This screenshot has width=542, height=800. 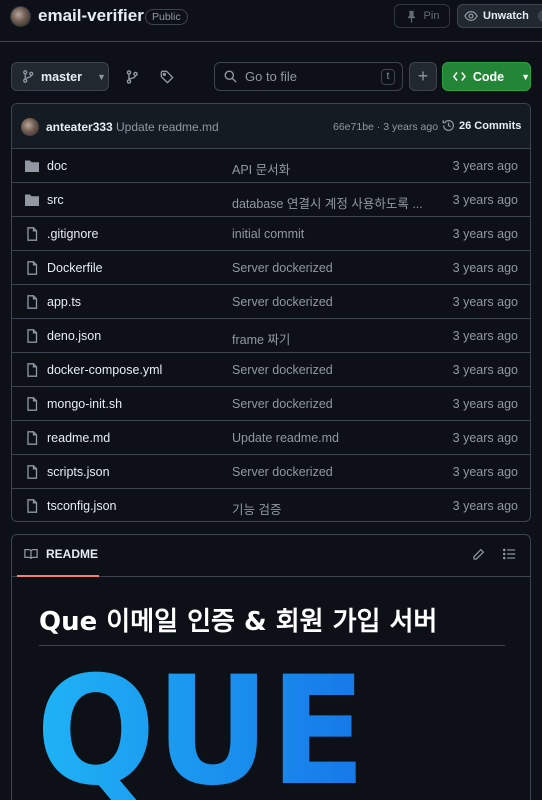 I want to click on book-icon, so click(x=31, y=554).